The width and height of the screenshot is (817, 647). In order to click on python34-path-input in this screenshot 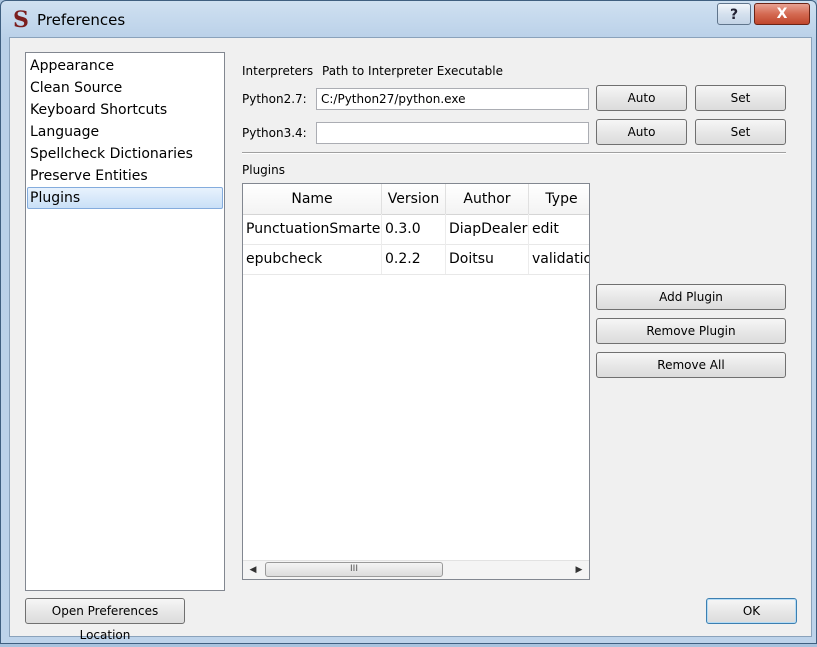, I will do `click(452, 133)`.